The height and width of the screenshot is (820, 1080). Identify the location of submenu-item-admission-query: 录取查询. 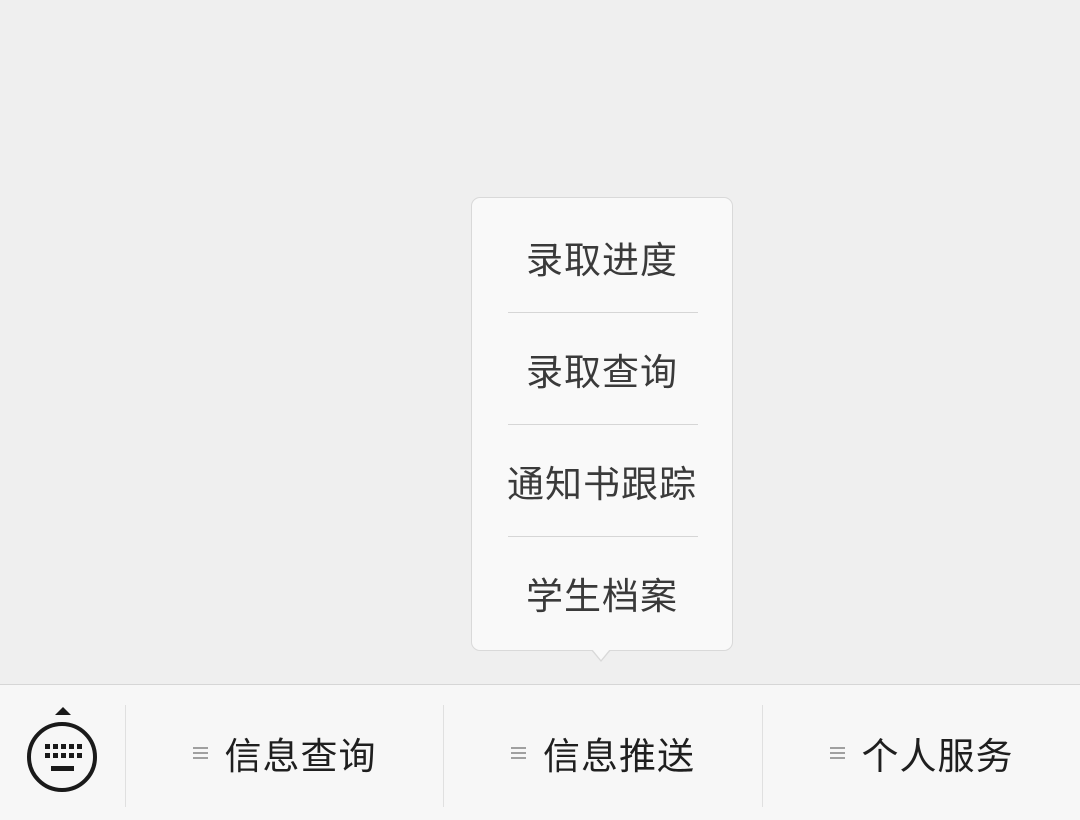
(602, 369).